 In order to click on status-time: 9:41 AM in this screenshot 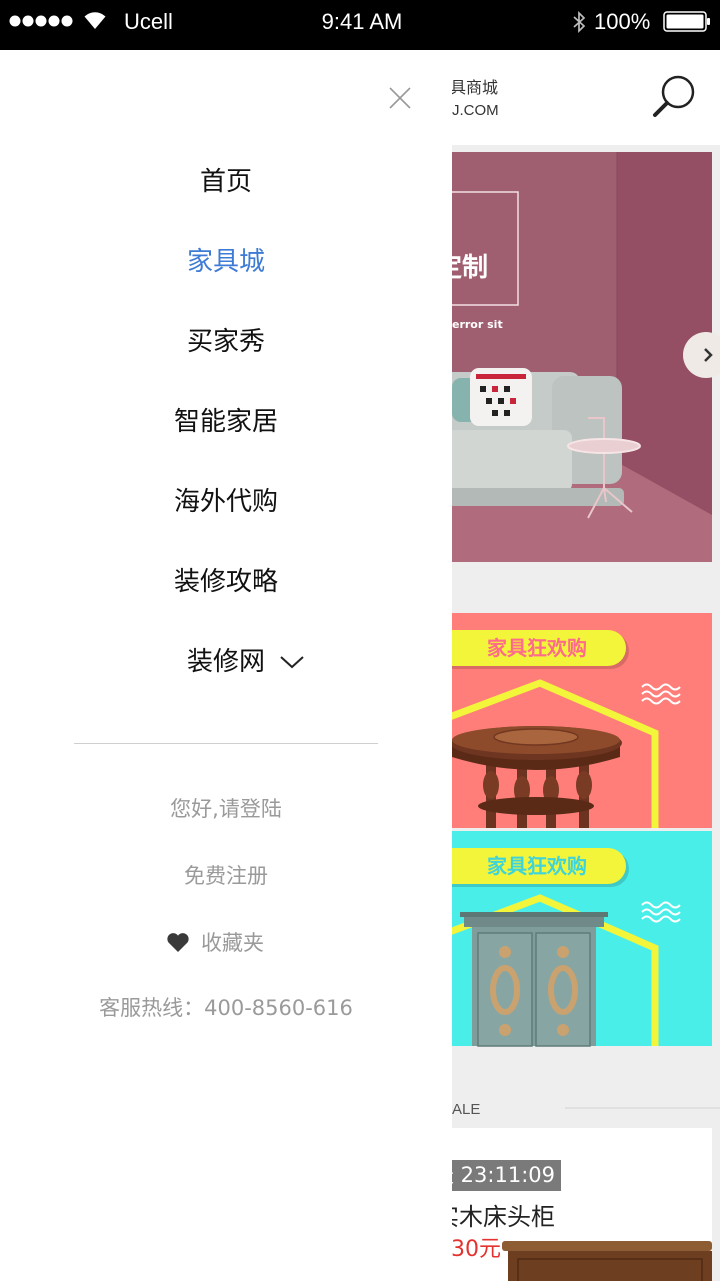, I will do `click(362, 21)`.